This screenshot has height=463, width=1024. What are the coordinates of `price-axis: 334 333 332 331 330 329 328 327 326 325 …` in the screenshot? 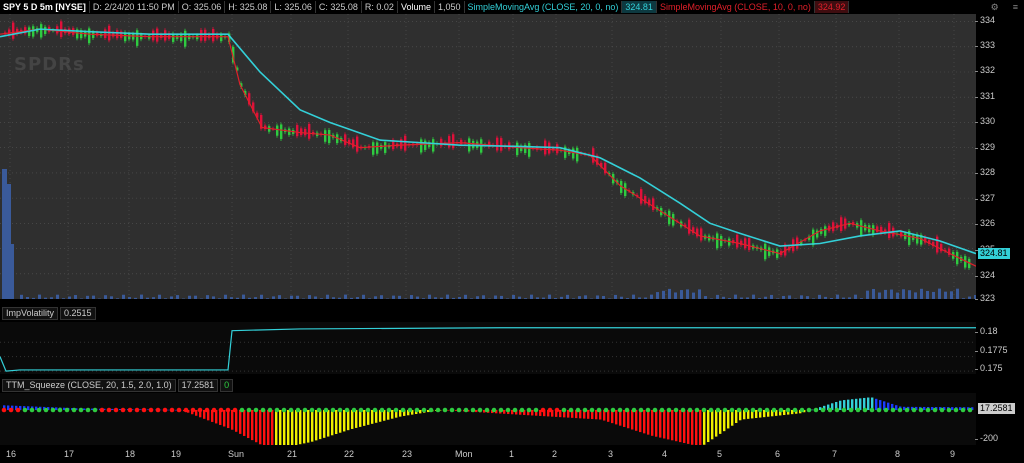 It's located at (999, 158).